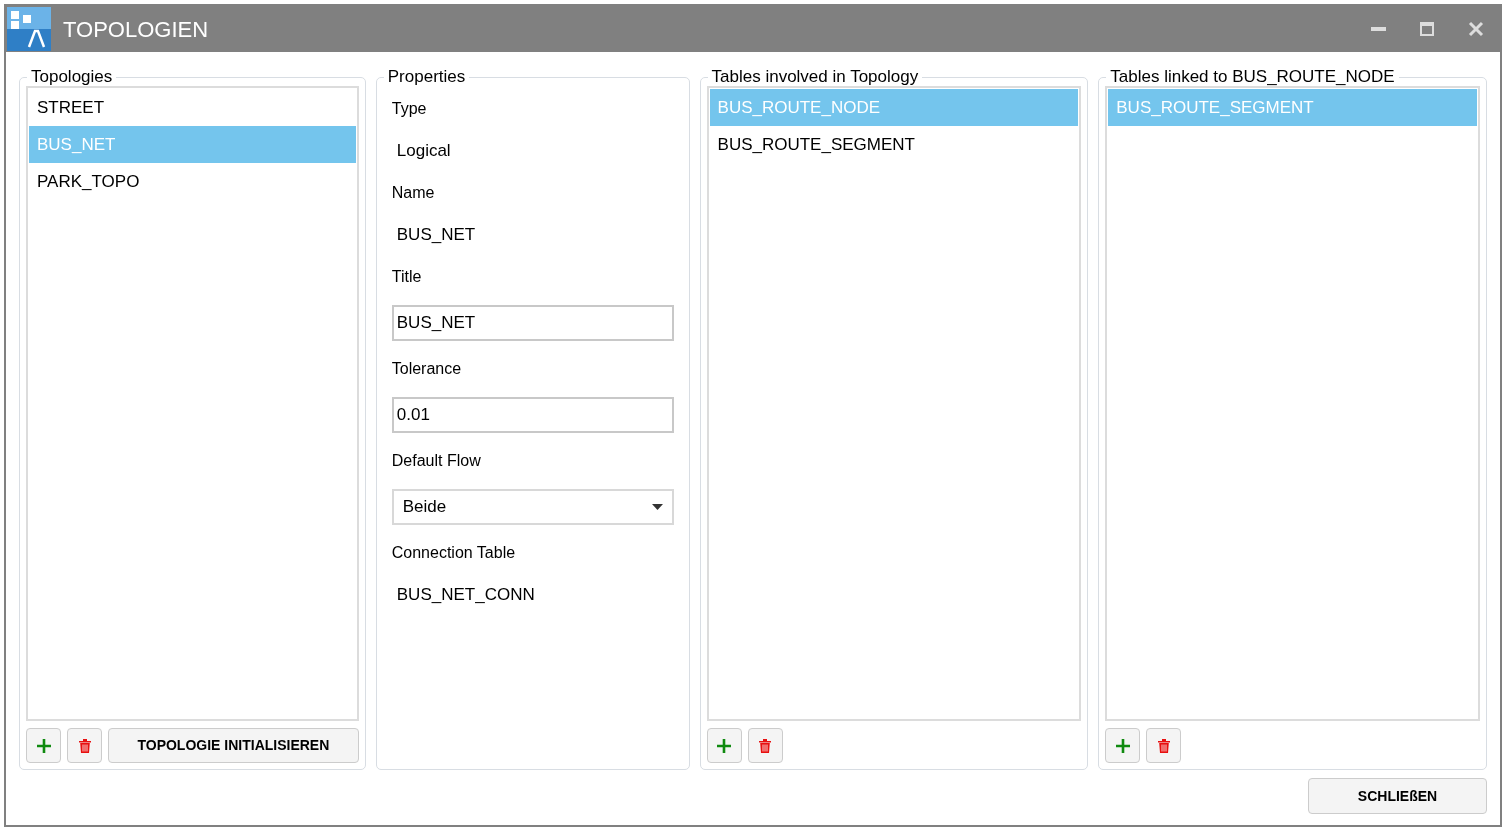  Describe the element at coordinates (465, 595) in the screenshot. I see `field-value: BUS_NET_CONN` at that location.